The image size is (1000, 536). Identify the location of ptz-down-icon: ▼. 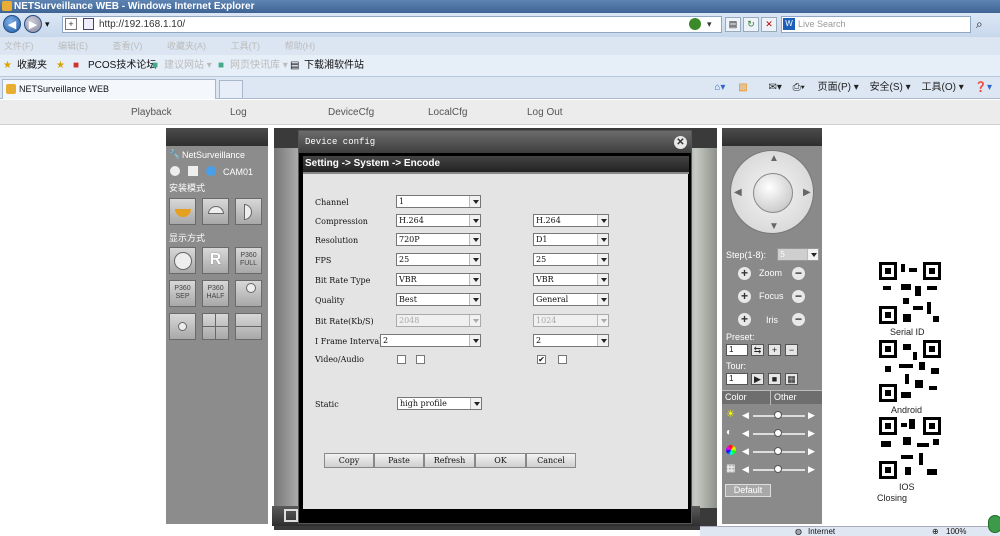
(774, 226).